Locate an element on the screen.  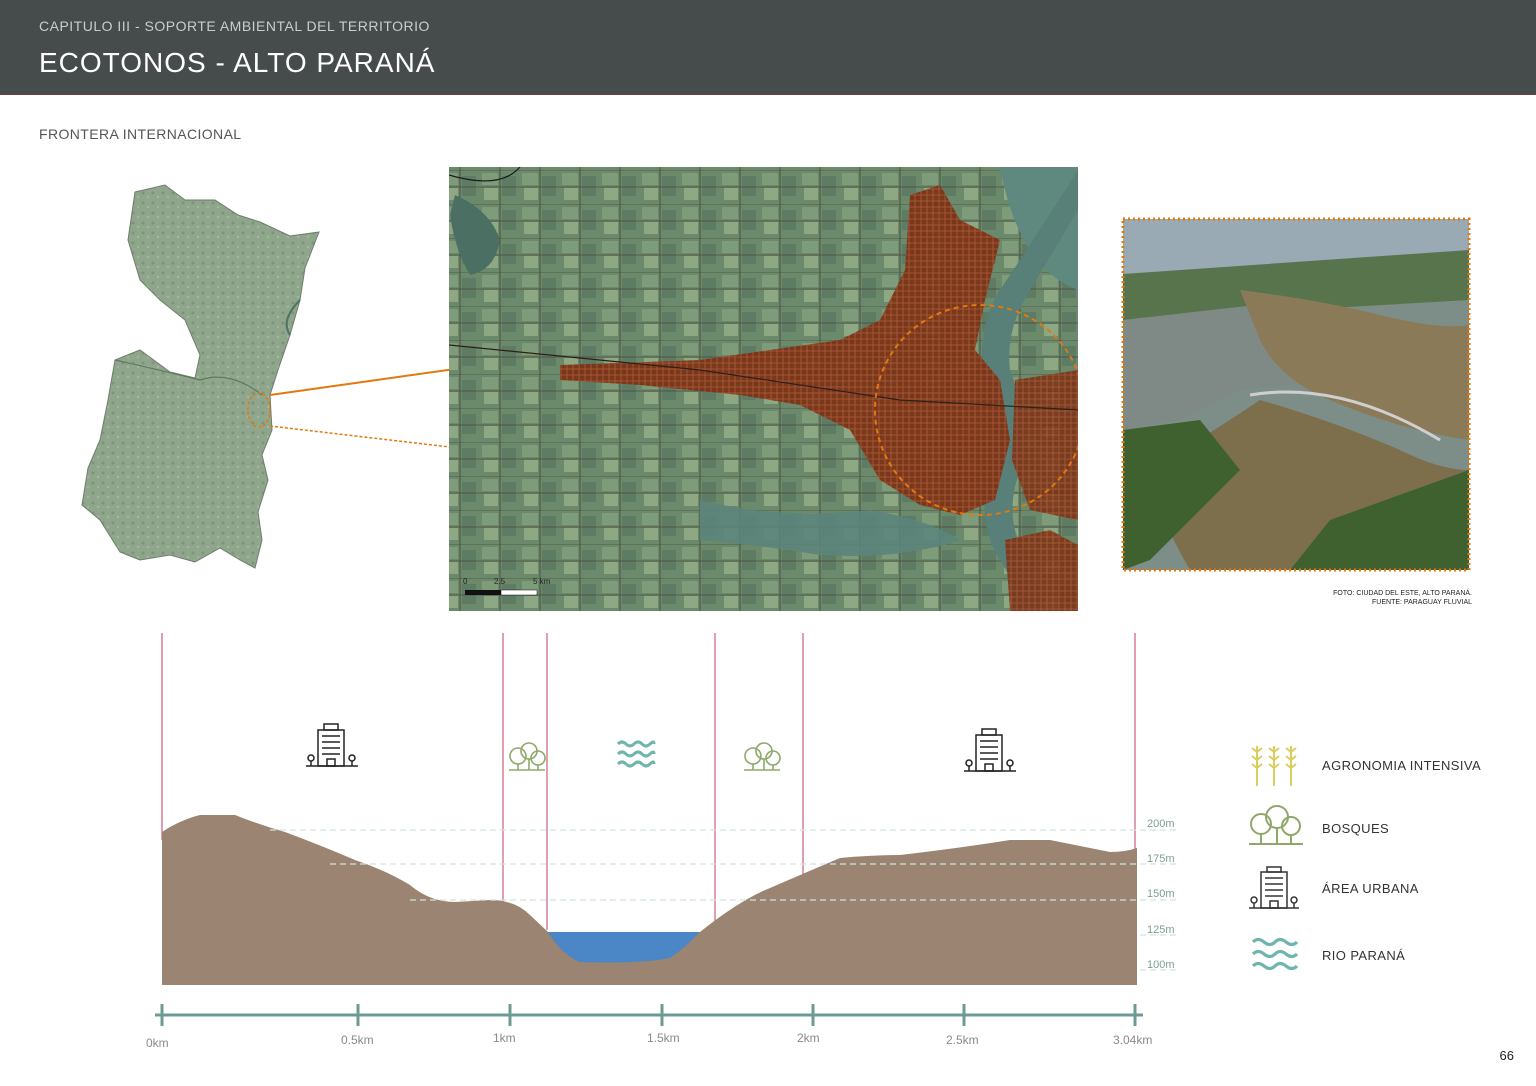
elevation-label-150: 150m is located at coordinates (1161, 894).